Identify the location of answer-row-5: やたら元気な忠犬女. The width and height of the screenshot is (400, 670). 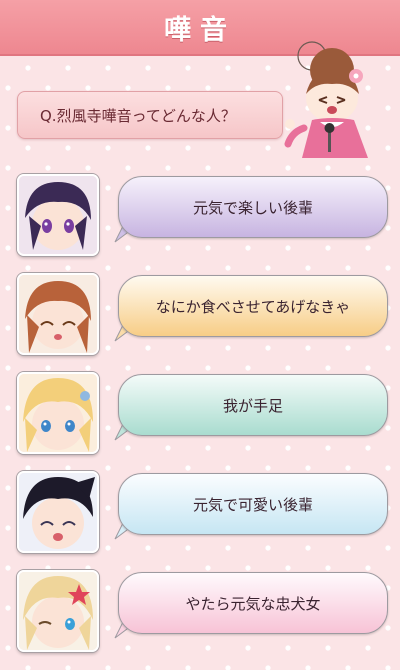
(203, 611).